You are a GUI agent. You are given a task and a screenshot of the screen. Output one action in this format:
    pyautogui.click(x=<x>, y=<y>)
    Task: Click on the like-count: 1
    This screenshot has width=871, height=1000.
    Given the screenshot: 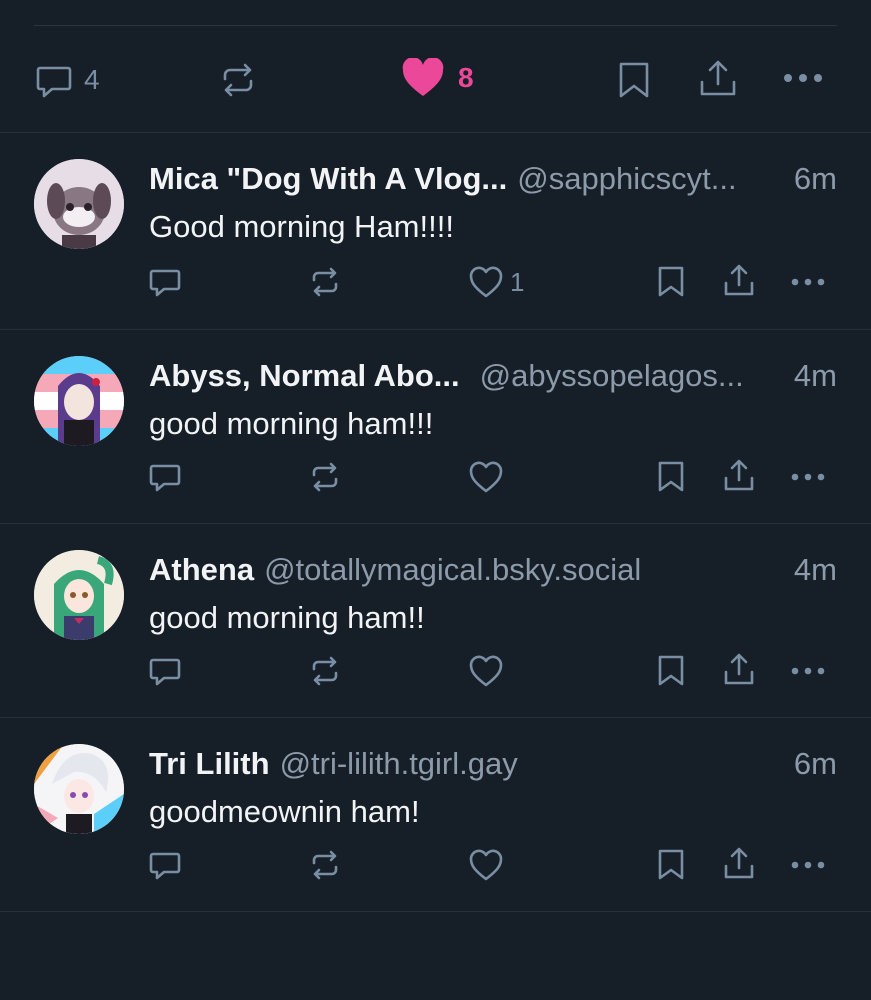 What is the action you would take?
    pyautogui.click(x=517, y=281)
    